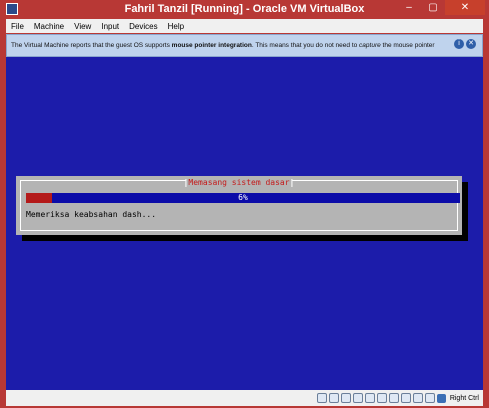  What do you see at coordinates (459, 44) in the screenshot?
I see `info-icon: i` at bounding box center [459, 44].